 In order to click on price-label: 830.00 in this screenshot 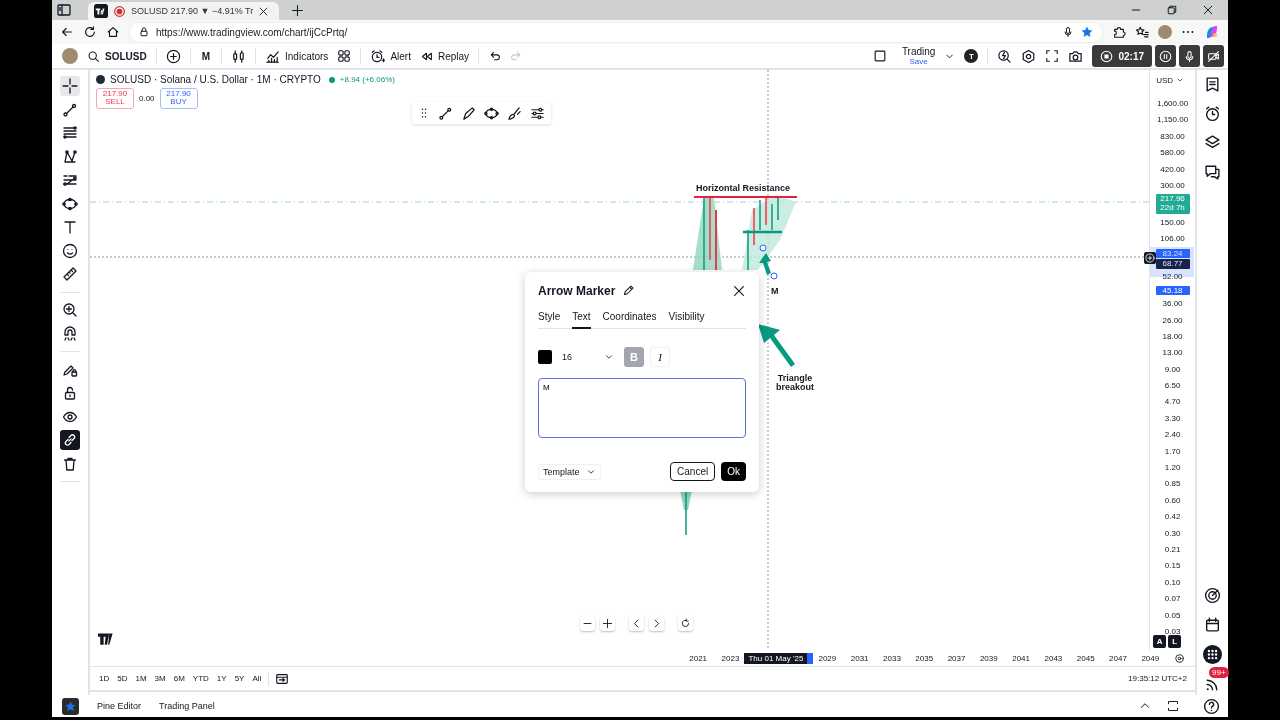, I will do `click(1172, 136)`.